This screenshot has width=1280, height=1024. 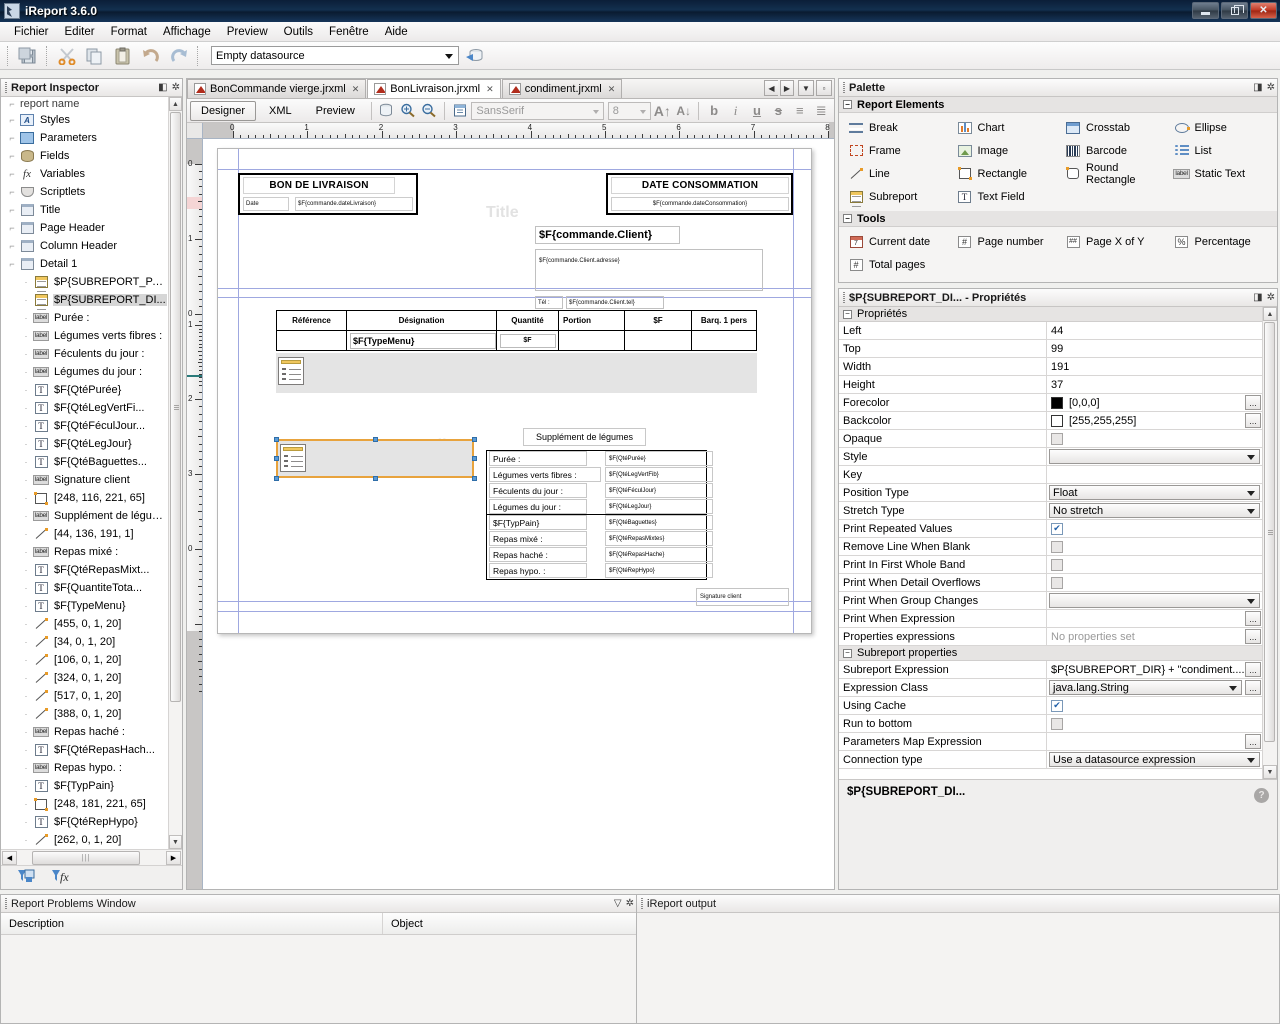 What do you see at coordinates (84, 210) in the screenshot?
I see `tree-item: ⌐ Title` at bounding box center [84, 210].